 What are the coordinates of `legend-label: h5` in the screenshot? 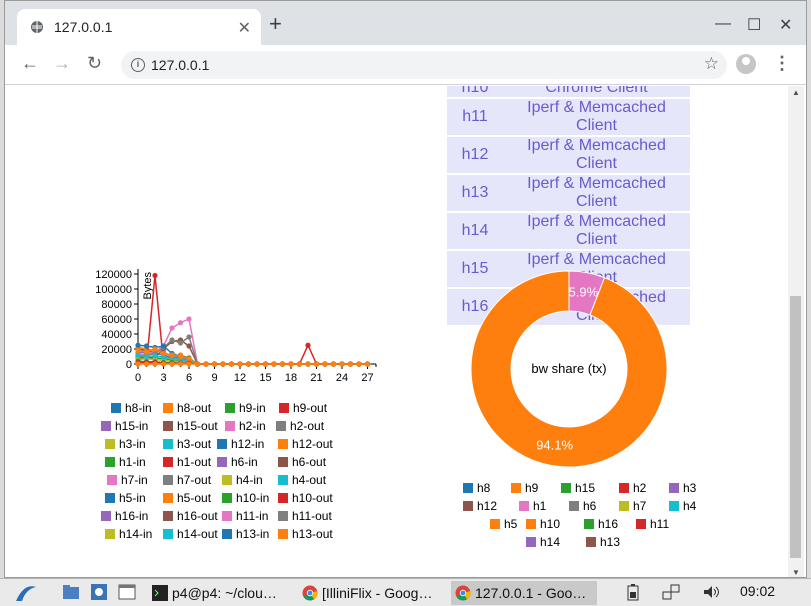 It's located at (511, 524).